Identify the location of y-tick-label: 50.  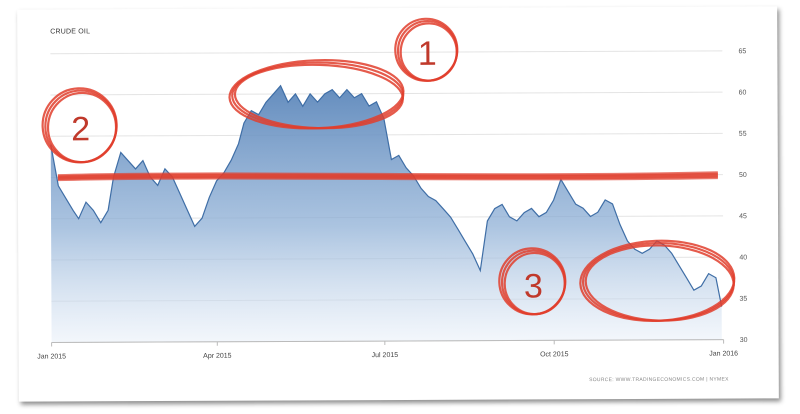
(743, 175).